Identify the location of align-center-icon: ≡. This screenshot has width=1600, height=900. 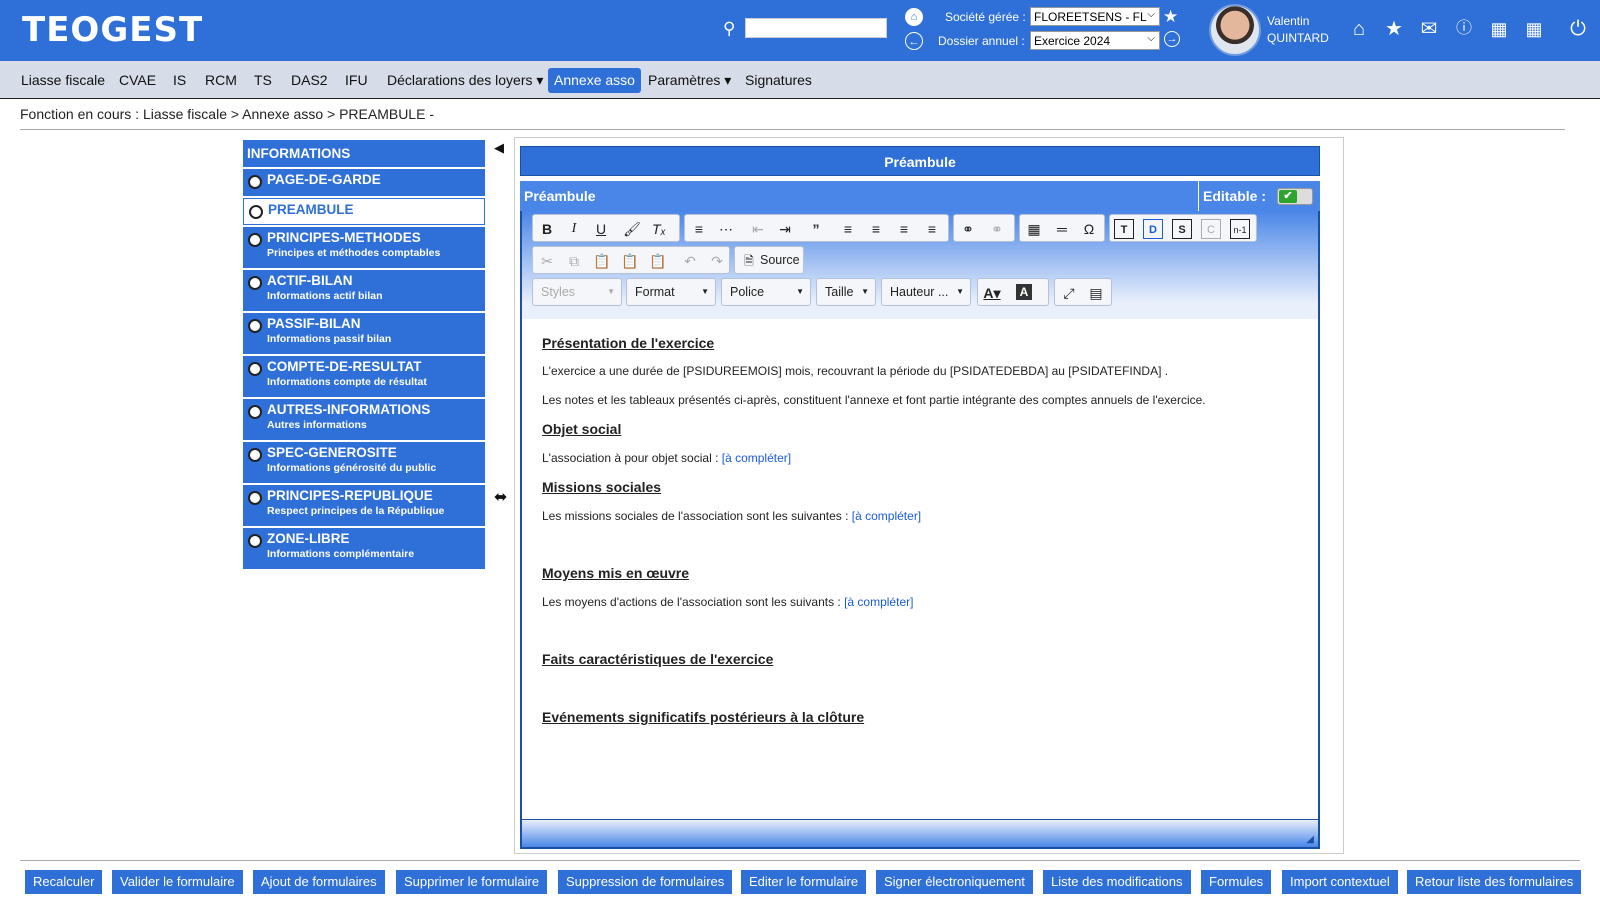
(876, 229).